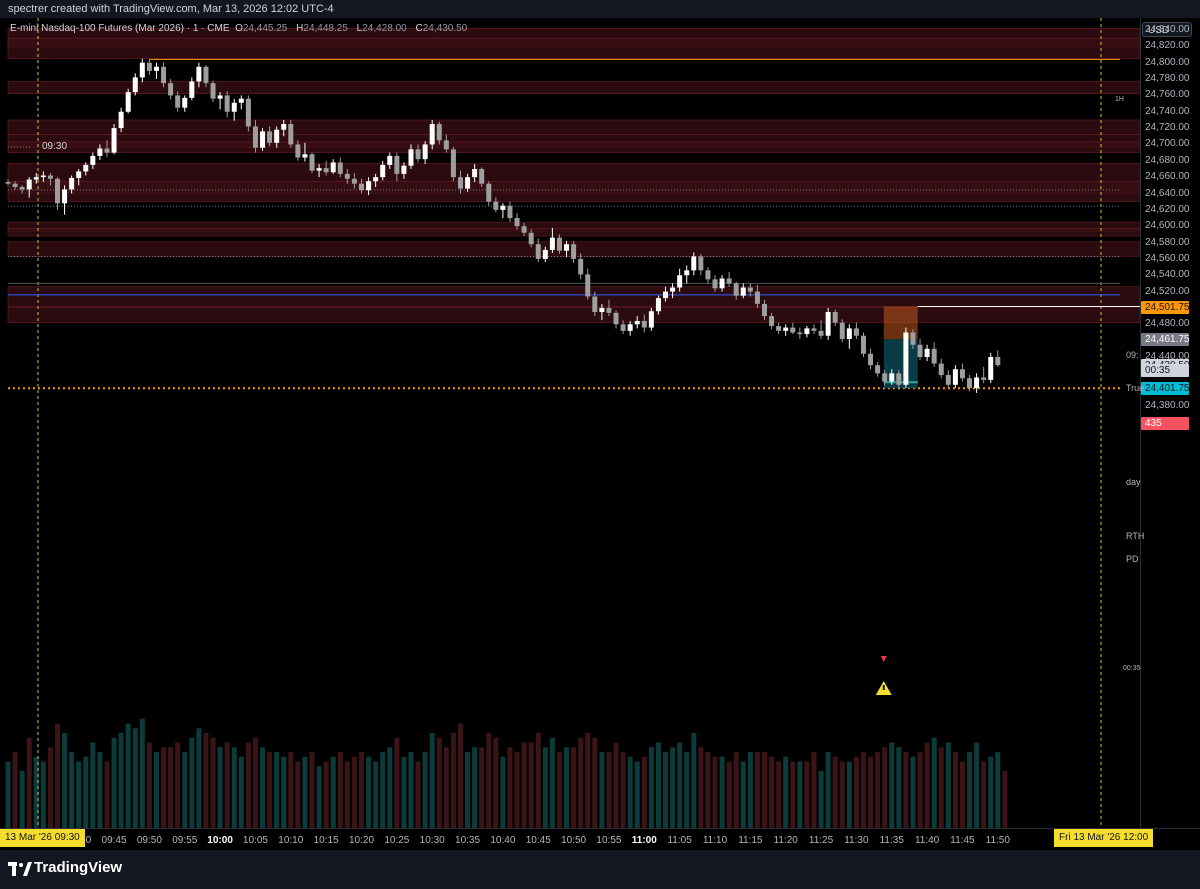 The height and width of the screenshot is (889, 1200). What do you see at coordinates (78, 867) in the screenshot?
I see `brand-name: TradingView` at bounding box center [78, 867].